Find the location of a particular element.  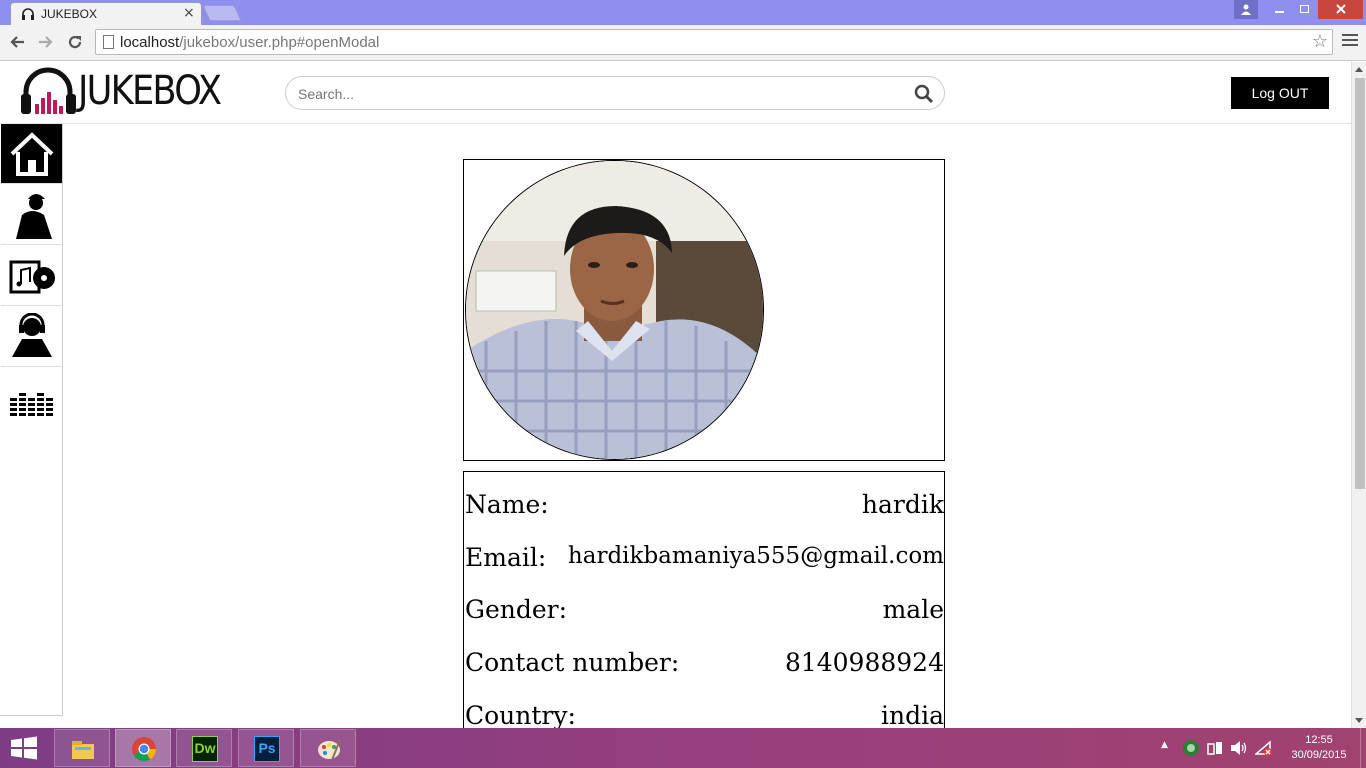

photoshop-icon: Ps is located at coordinates (267, 749).